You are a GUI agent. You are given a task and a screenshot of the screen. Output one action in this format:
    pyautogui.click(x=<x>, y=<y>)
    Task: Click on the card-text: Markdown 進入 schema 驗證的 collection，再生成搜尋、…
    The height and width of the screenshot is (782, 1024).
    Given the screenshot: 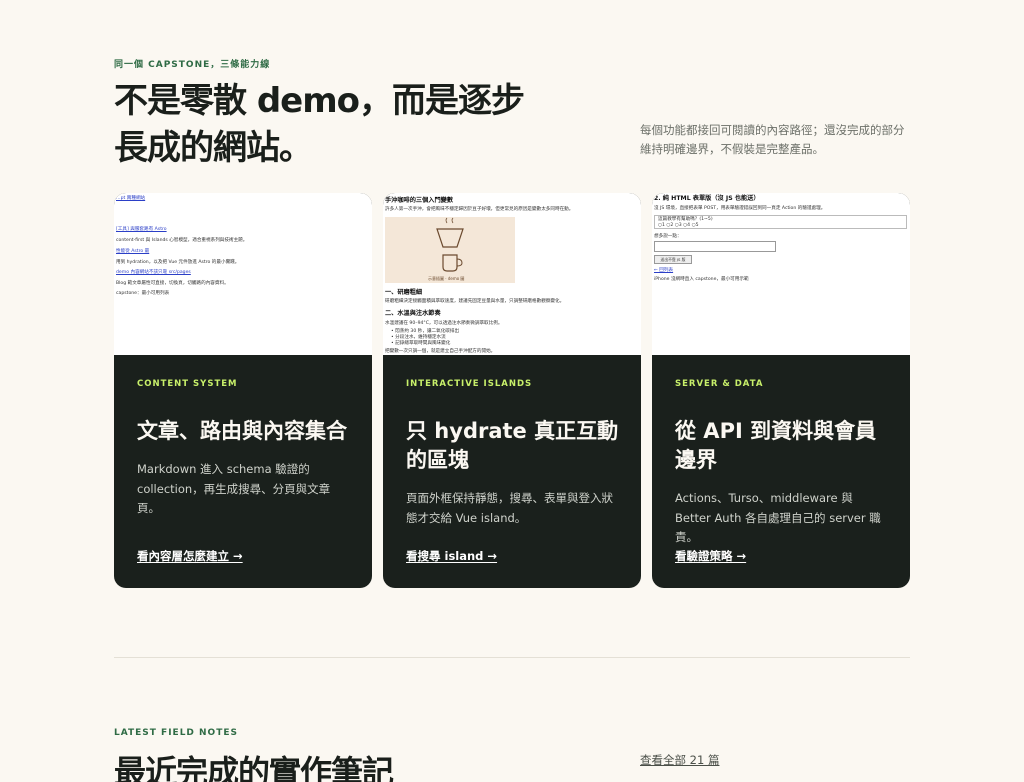 What is the action you would take?
    pyautogui.click(x=234, y=488)
    